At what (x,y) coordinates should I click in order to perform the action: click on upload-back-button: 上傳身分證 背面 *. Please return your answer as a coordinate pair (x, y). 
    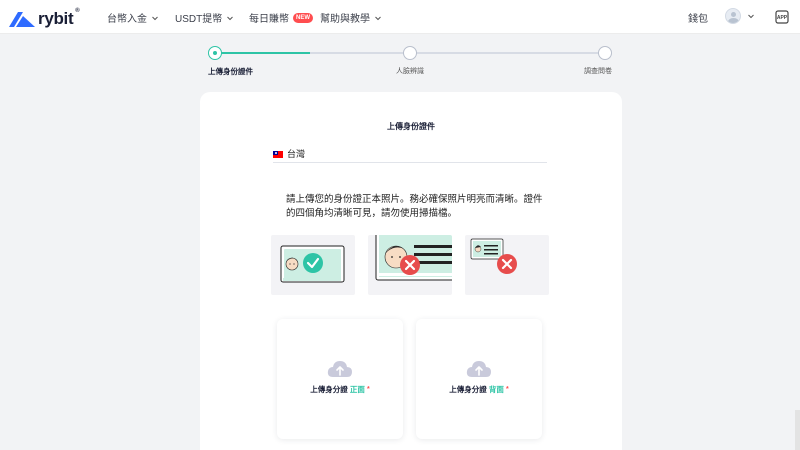
    Looking at the image, I should click on (479, 379).